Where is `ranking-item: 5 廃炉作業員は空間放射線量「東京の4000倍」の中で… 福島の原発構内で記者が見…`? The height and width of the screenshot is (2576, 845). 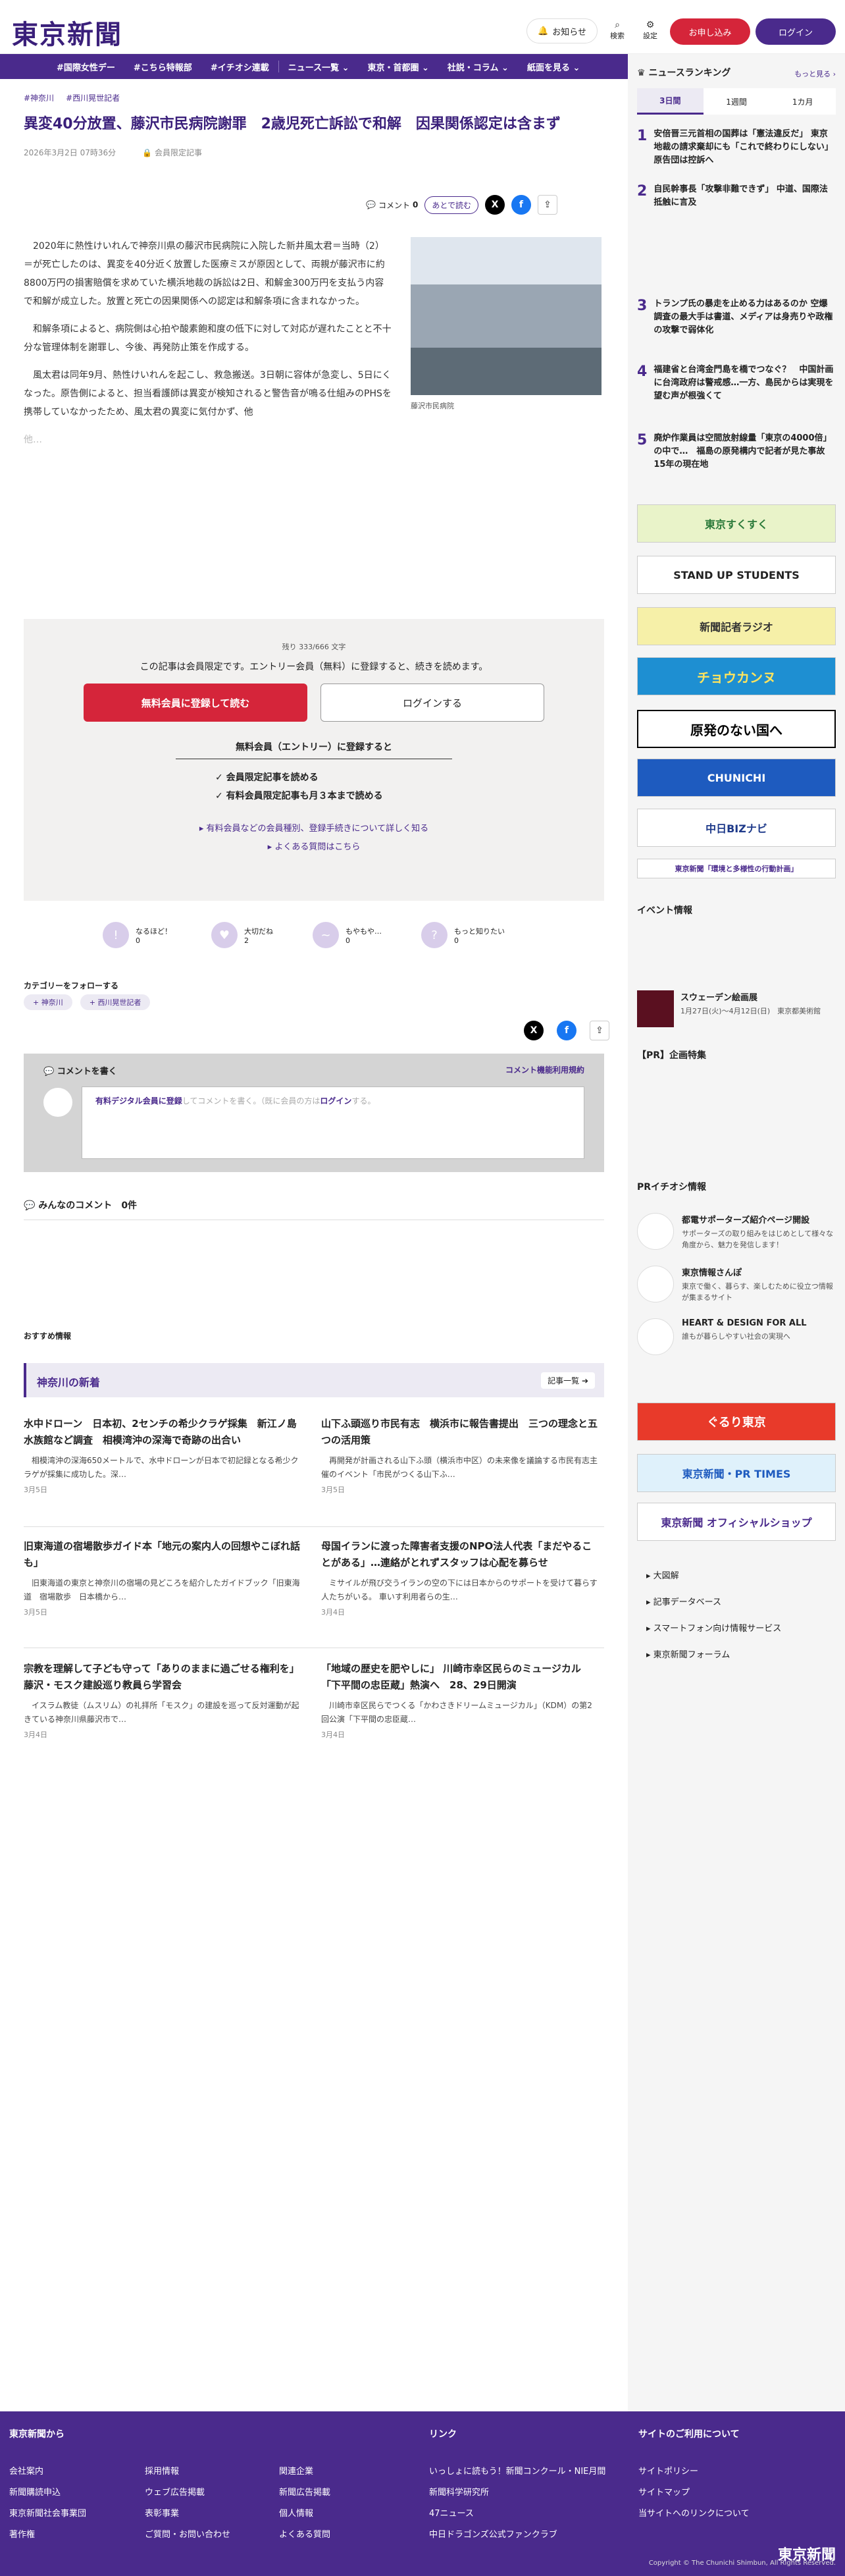 ranking-item: 5 廃炉作業員は空間放射線量「東京の4000倍」の中で… 福島の原発構内で記者が見… is located at coordinates (737, 452).